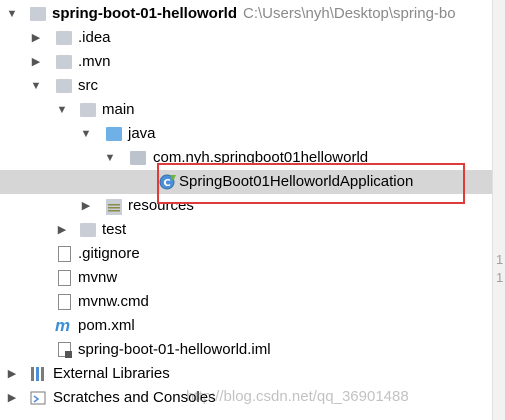 Image resolution: width=505 pixels, height=420 pixels. Describe the element at coordinates (246, 374) in the screenshot. I see `tree-item-external-libraries: ▶ External Libraries` at that location.